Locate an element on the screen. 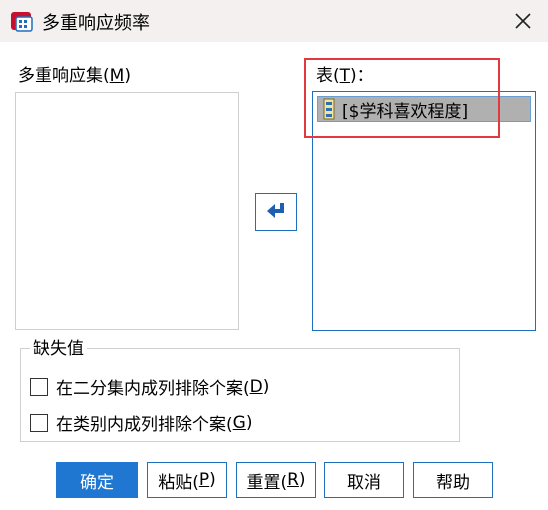 This screenshot has height=510, width=548. exclude-dichotomy-checkbox: 在二分集内成列排除个案(D) is located at coordinates (149, 386).